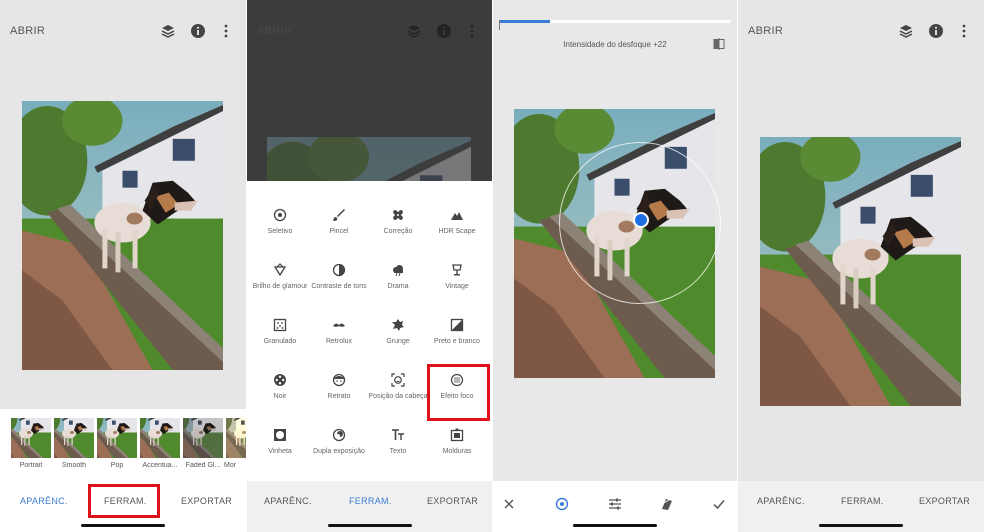 This screenshot has width=984, height=532. What do you see at coordinates (280, 231) in the screenshot?
I see `tool-label: Seletivo` at bounding box center [280, 231].